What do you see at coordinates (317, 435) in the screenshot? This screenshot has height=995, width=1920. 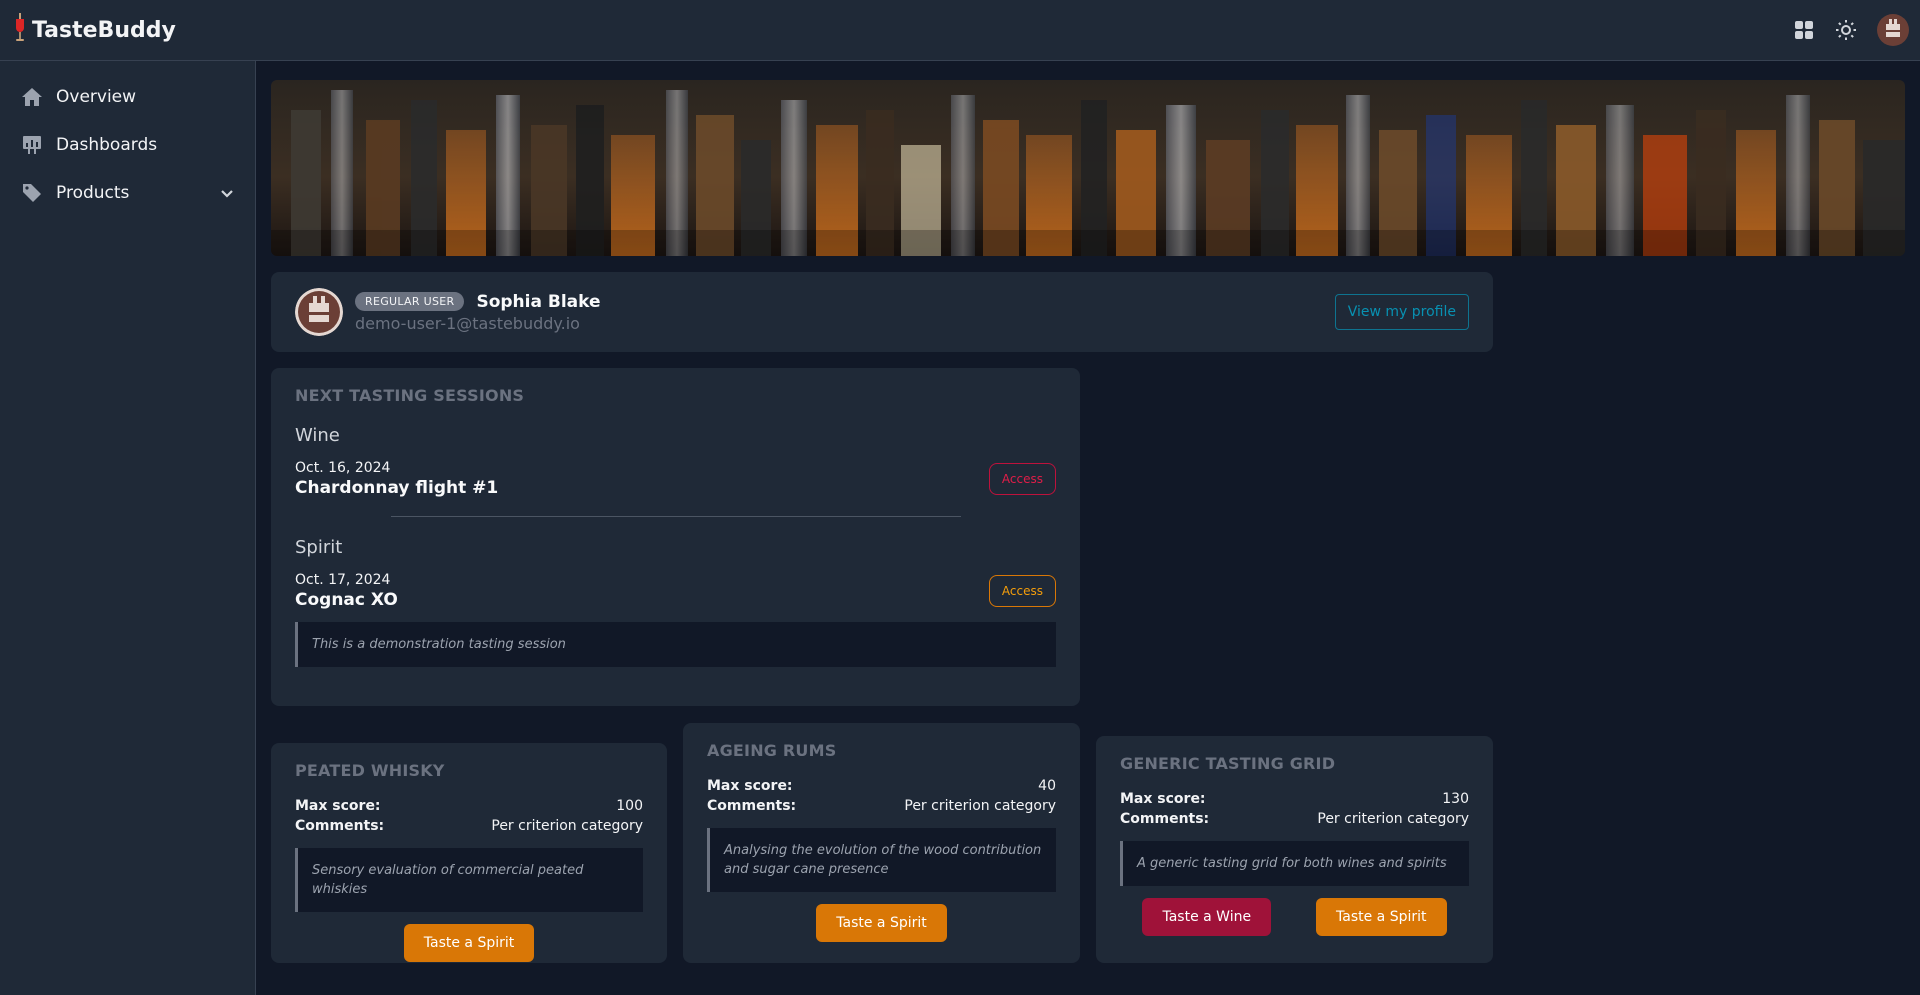 I see `session-category: Wine` at bounding box center [317, 435].